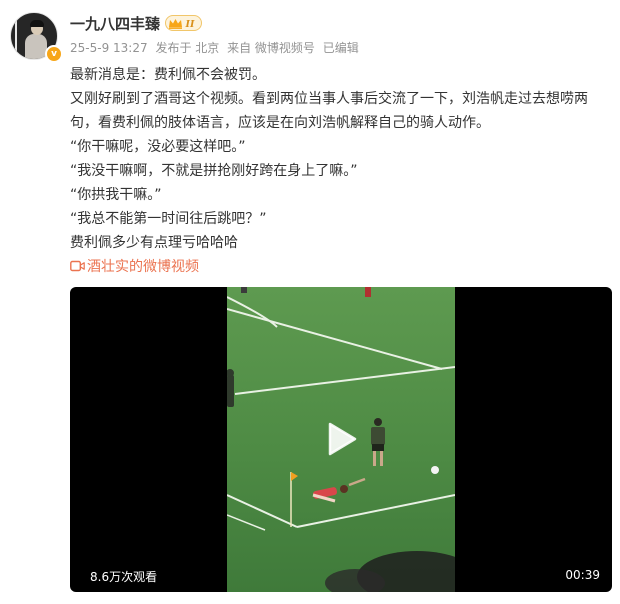  What do you see at coordinates (168, 75) in the screenshot?
I see `post-paragraph: 最新消息是：费利佩不会被罚。` at bounding box center [168, 75].